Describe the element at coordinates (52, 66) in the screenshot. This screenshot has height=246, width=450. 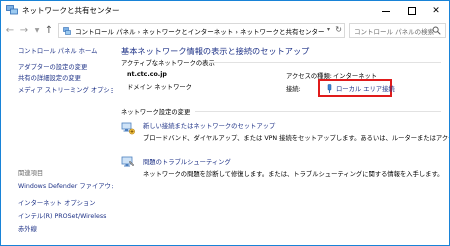
I see `sidebar-item-adapter-settings: アダプターの設定の変更` at that location.